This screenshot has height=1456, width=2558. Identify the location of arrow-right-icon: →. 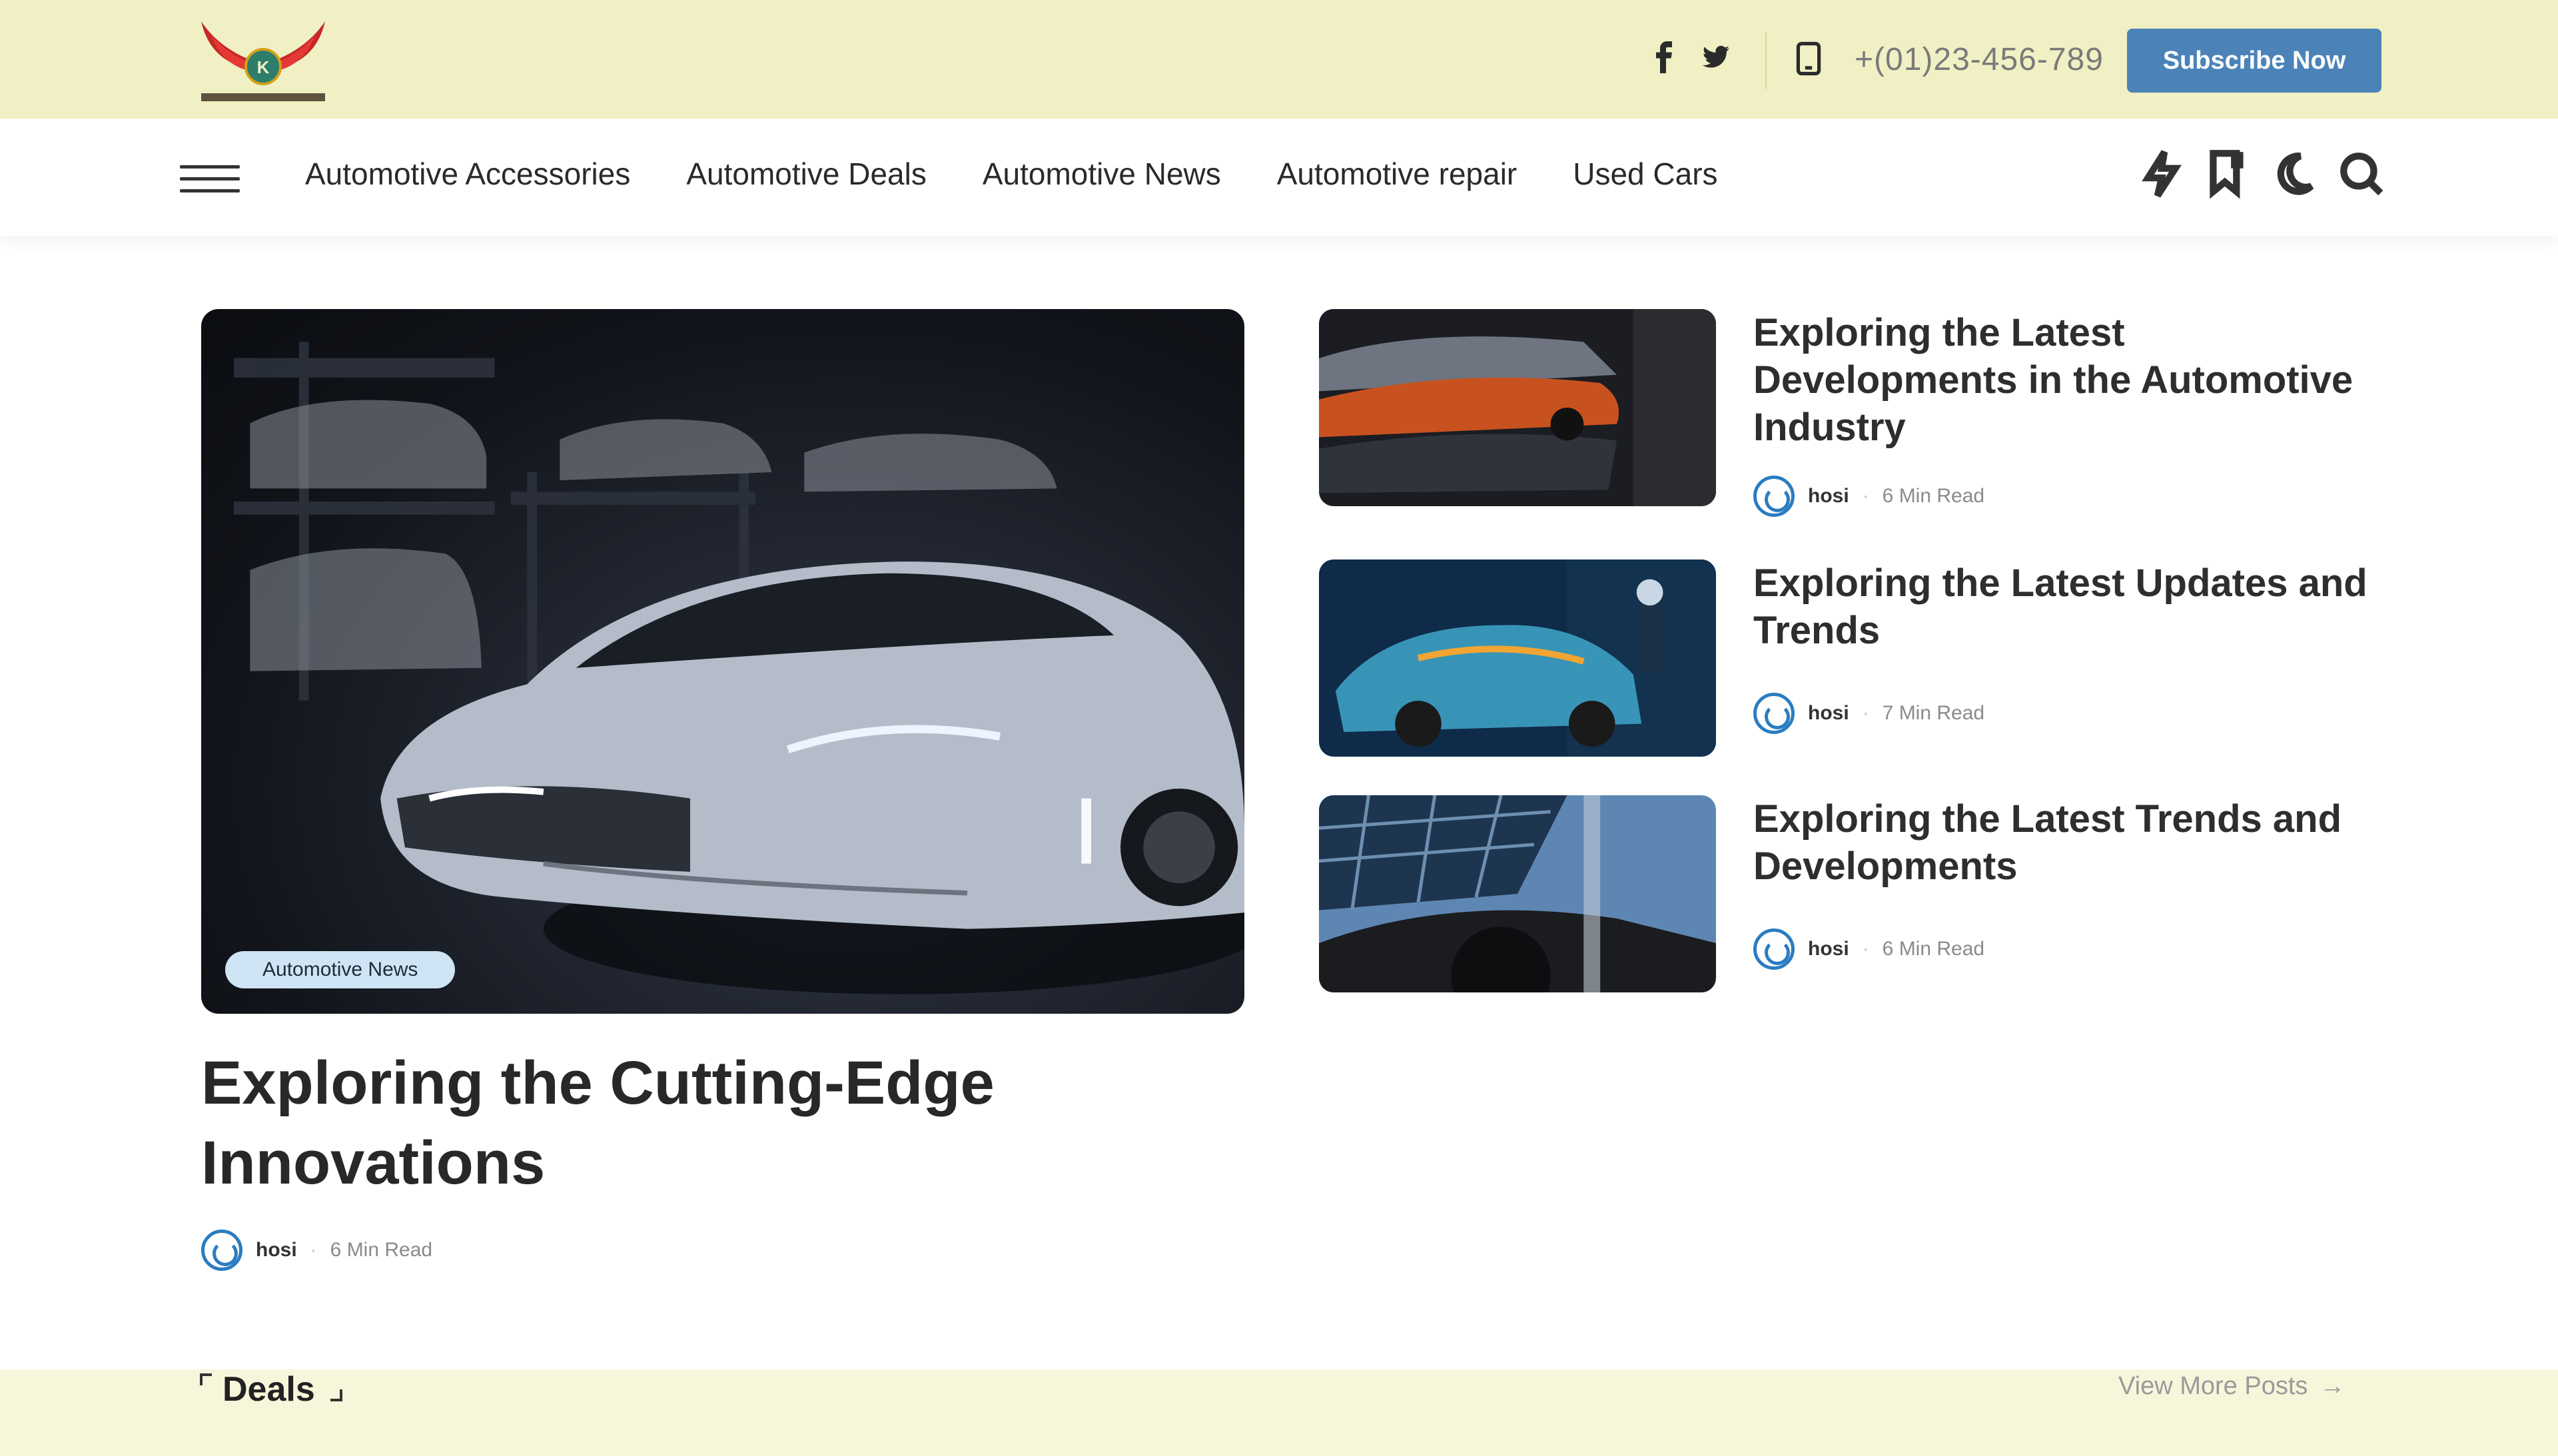
(2332, 1386).